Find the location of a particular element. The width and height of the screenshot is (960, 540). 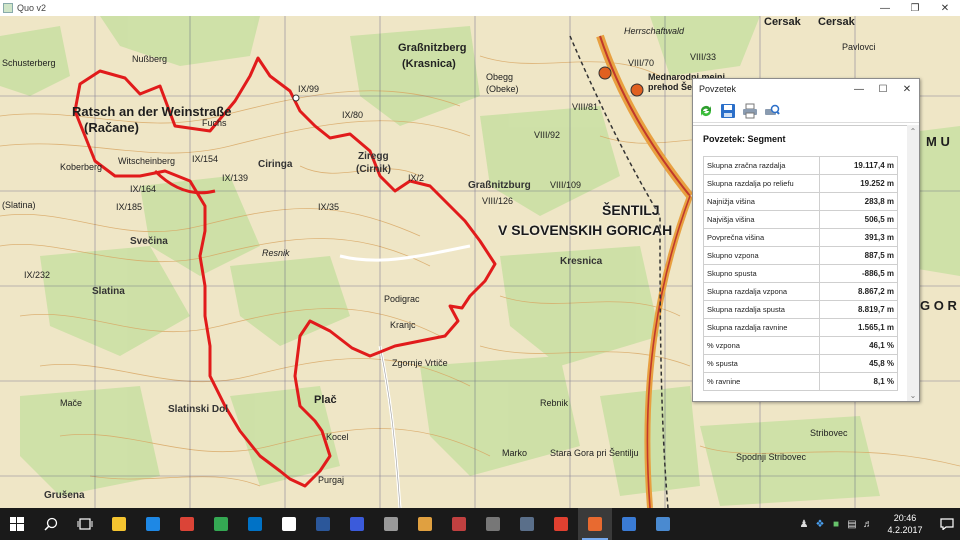

summary-row: Skupna razdalja spusta 8.819,7 m is located at coordinates (800, 309).